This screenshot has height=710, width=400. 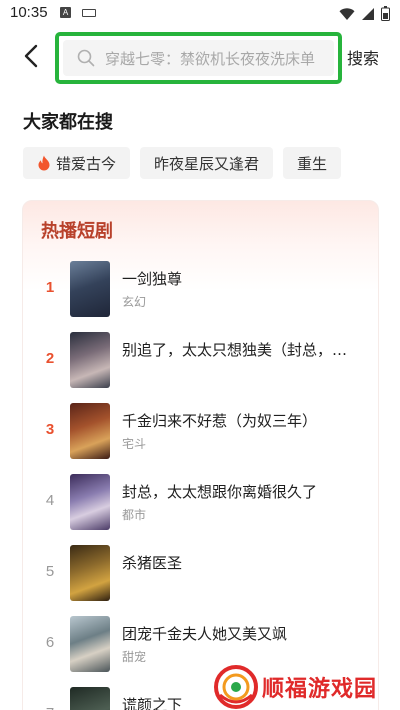 What do you see at coordinates (205, 634) in the screenshot?
I see `drama-title: 团宠千金夫人她又美又飒` at bounding box center [205, 634].